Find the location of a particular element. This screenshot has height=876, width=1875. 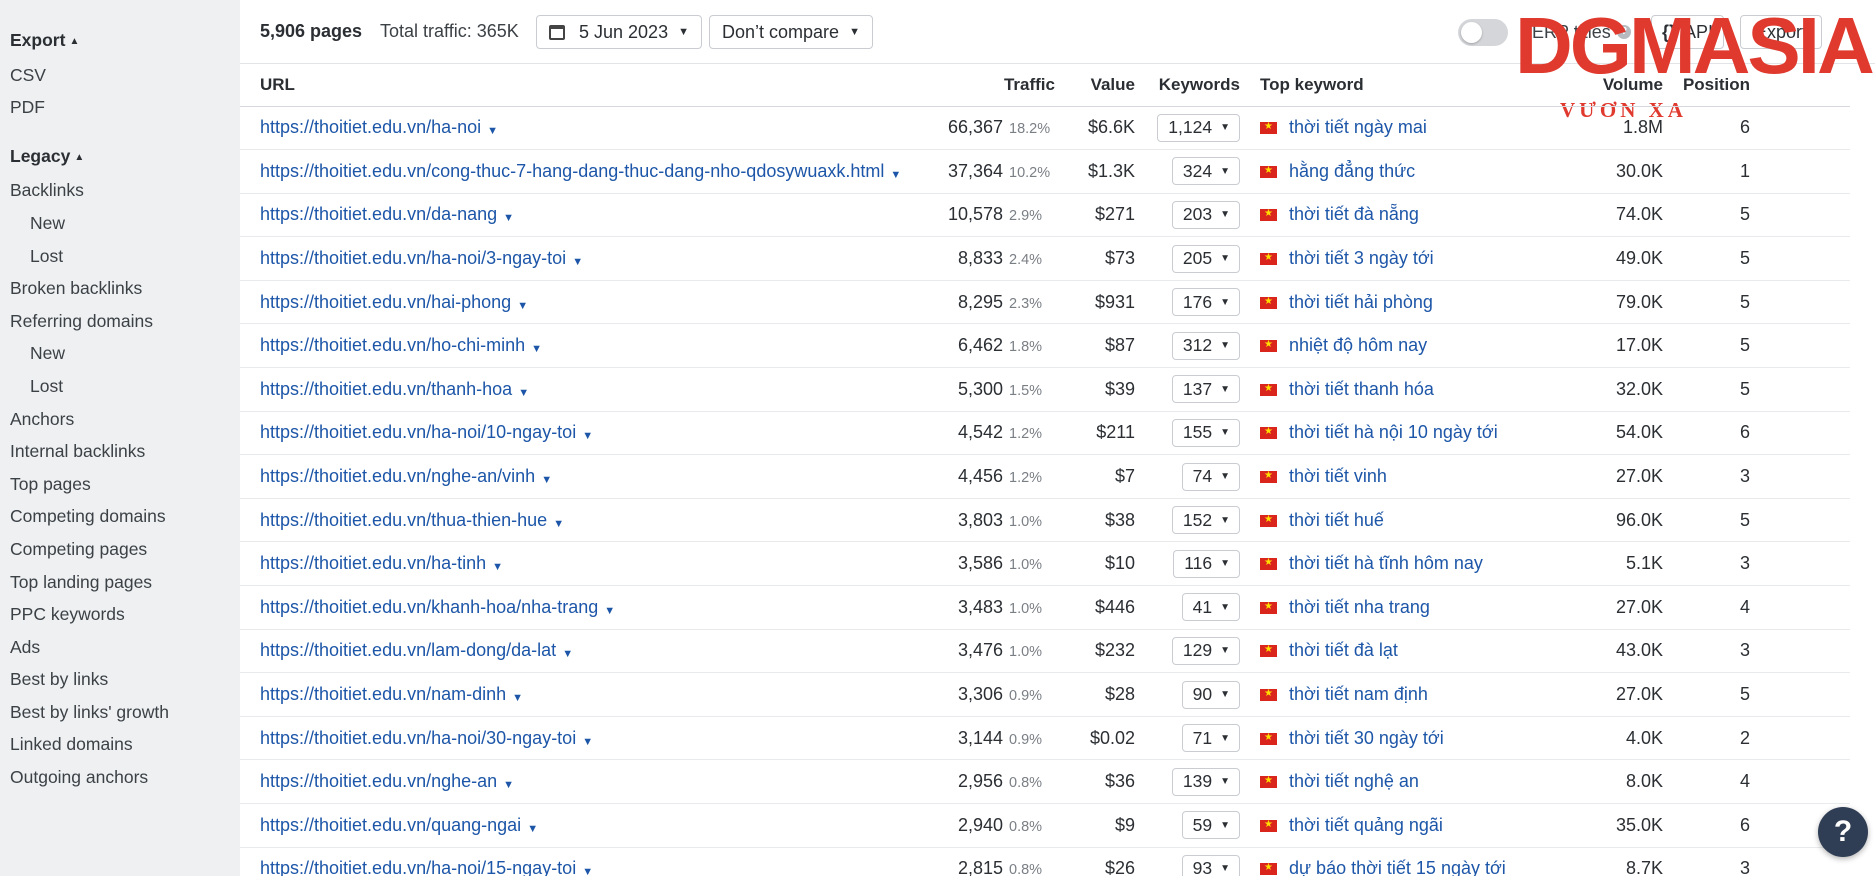

top-keyword-link: thời tiết nghệ an is located at coordinates (1354, 781).